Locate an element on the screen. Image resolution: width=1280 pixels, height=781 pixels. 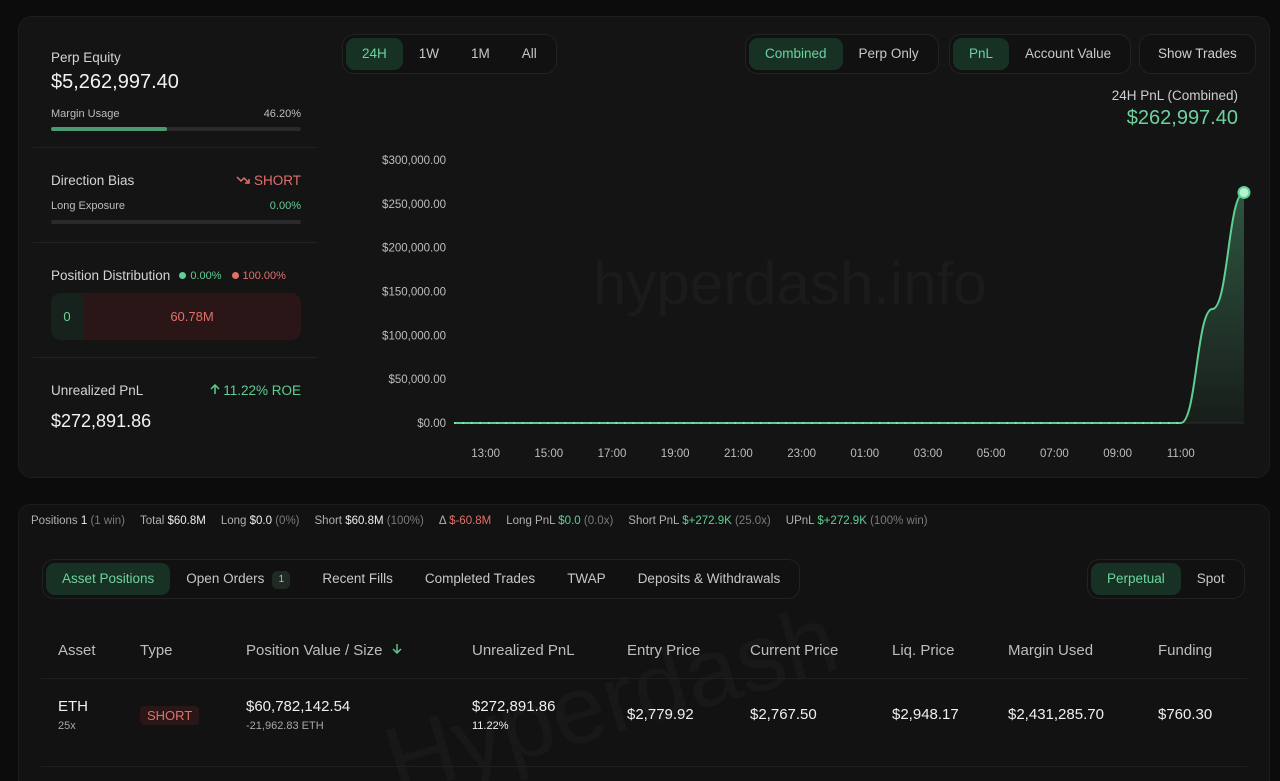
margin-usage-value: 46.20% is located at coordinates (282, 114).